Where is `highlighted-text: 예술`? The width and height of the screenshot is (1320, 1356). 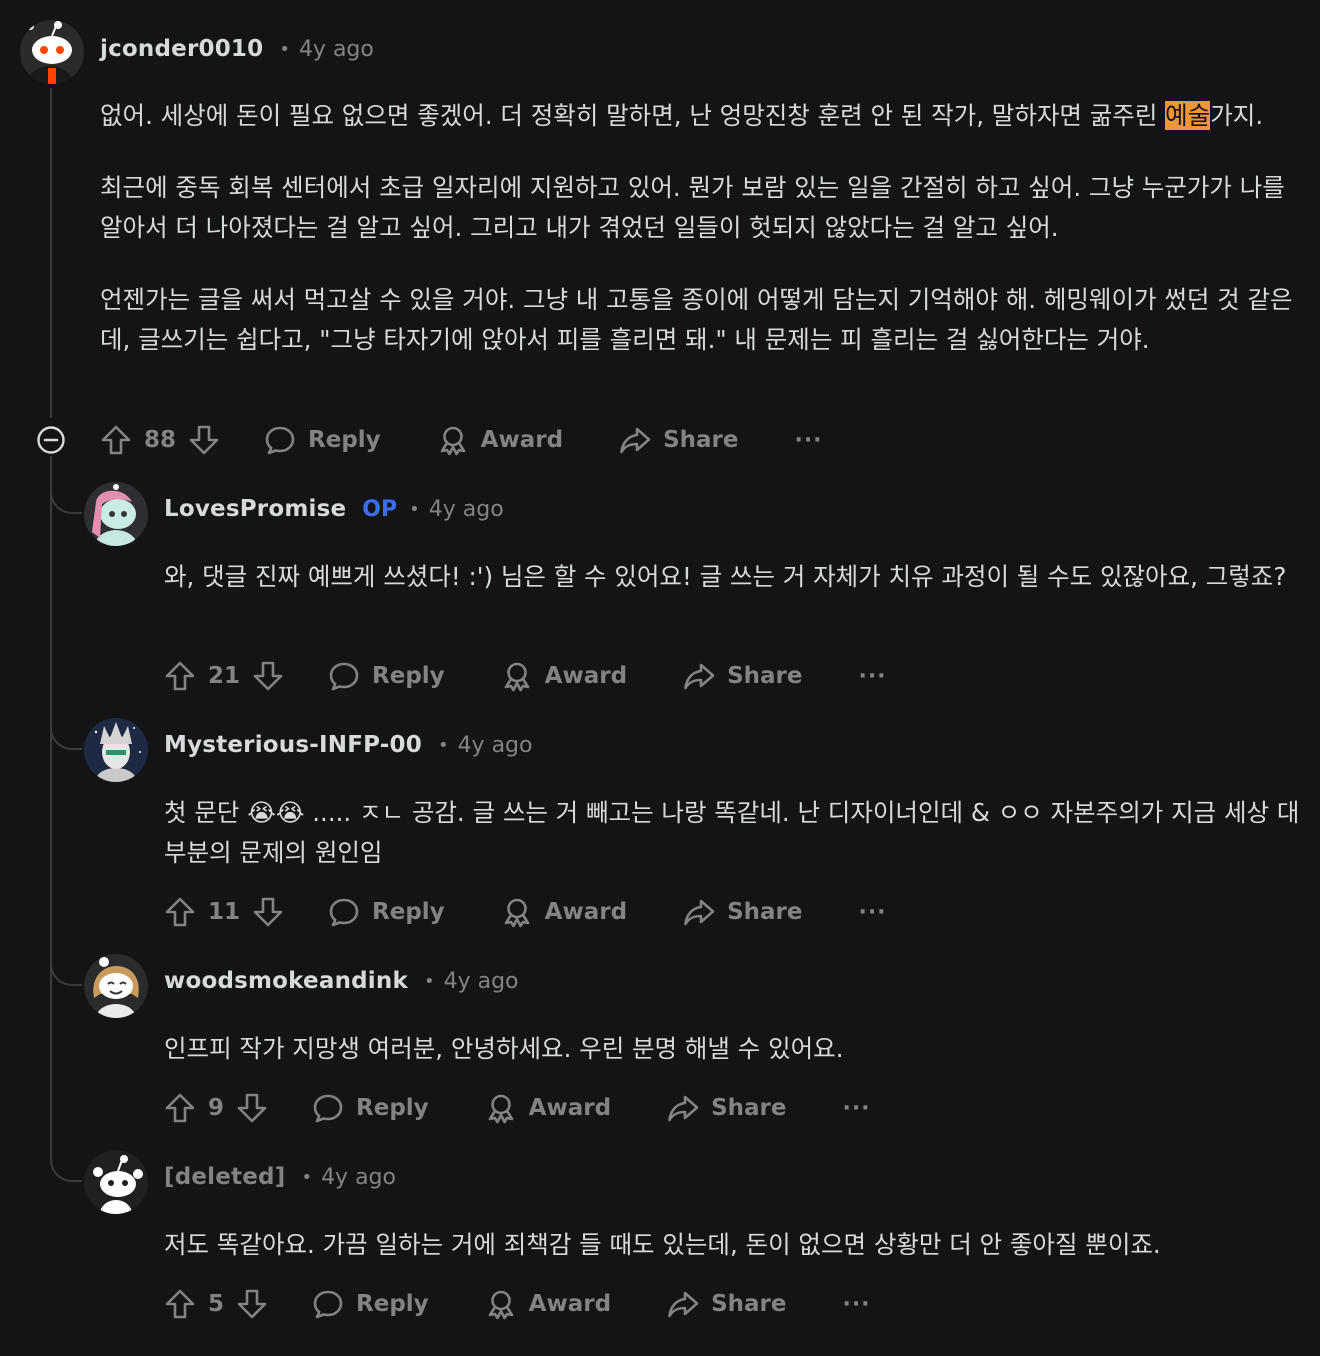
highlighted-text: 예술 is located at coordinates (1188, 115).